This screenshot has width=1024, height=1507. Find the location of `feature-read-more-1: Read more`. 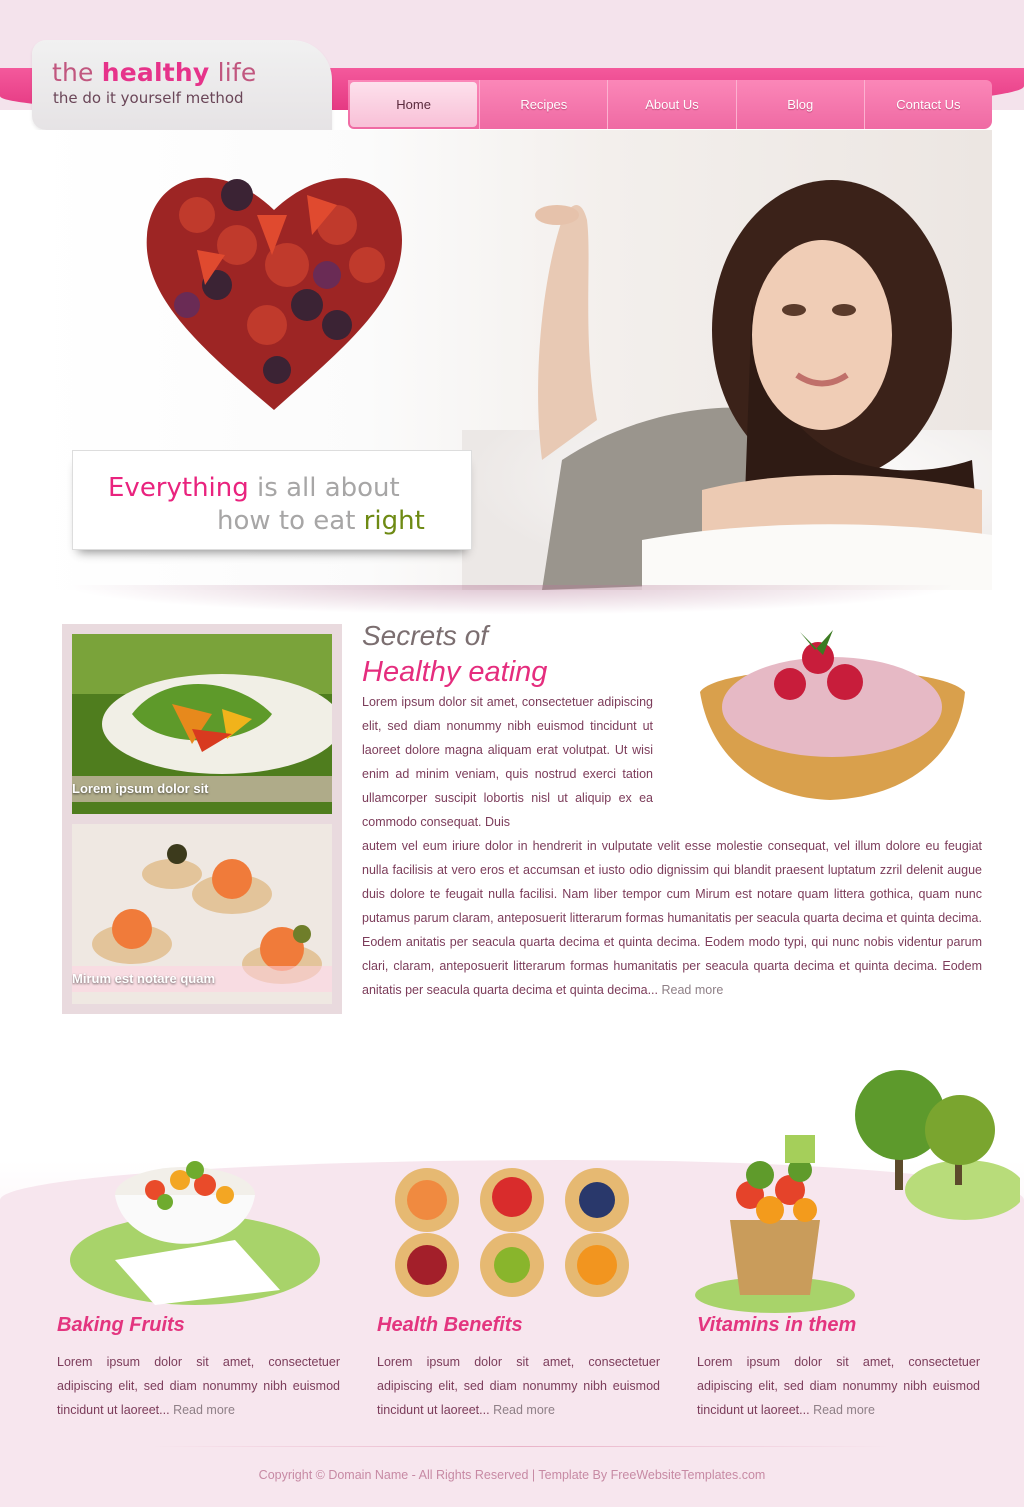

feature-read-more-1: Read more is located at coordinates (204, 1410).